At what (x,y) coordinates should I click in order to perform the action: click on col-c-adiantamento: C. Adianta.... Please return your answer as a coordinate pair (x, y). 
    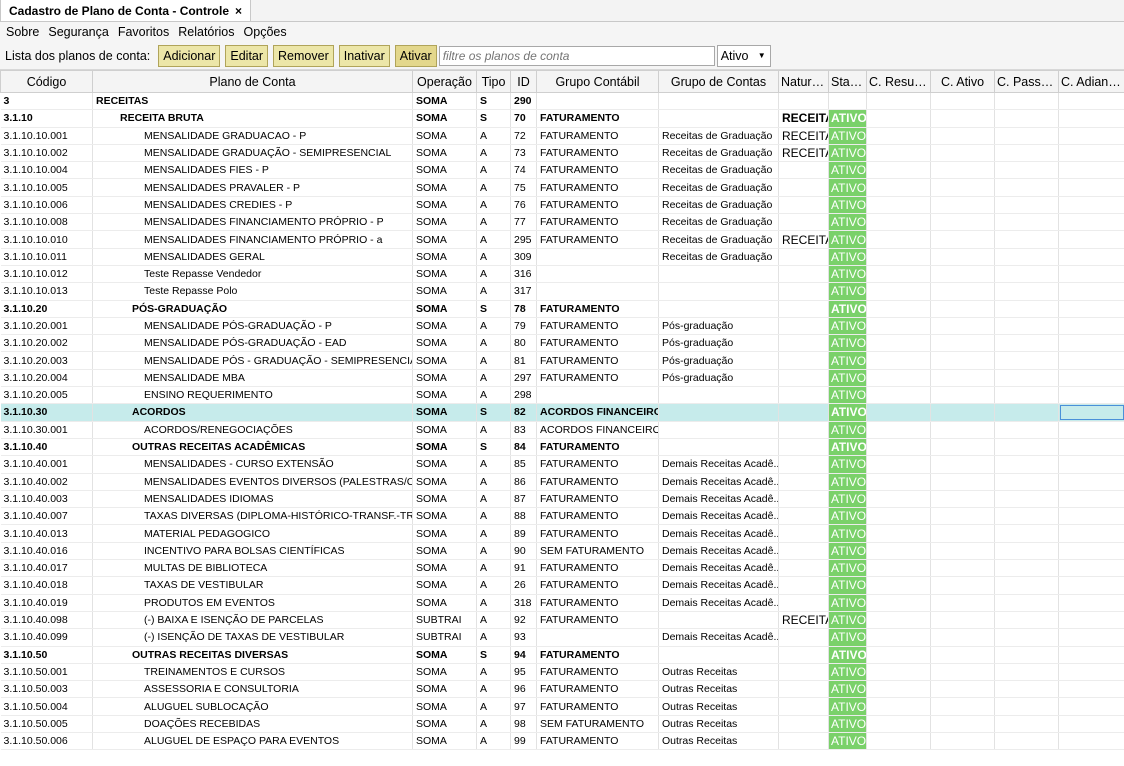
    Looking at the image, I should click on (1091, 81).